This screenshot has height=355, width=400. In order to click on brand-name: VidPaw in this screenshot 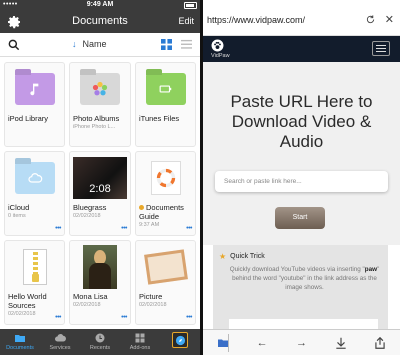, I will do `click(220, 56)`.